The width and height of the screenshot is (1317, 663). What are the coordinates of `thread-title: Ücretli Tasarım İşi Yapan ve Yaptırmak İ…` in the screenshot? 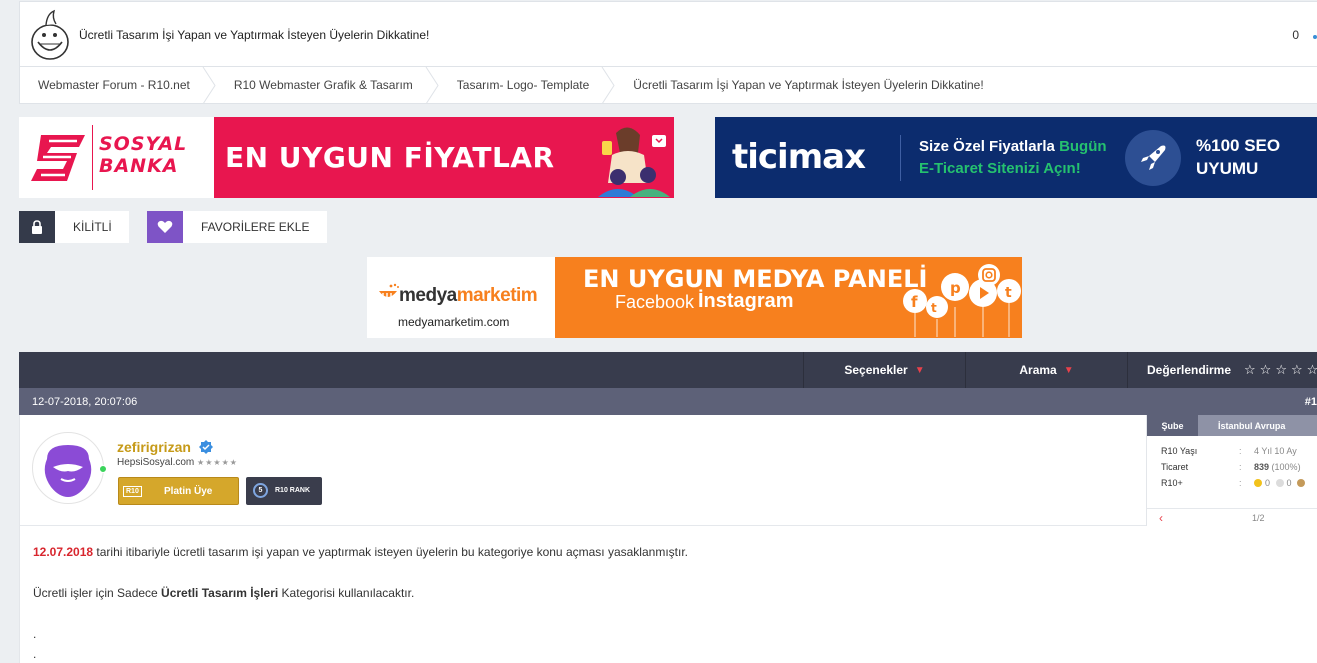 It's located at (254, 35).